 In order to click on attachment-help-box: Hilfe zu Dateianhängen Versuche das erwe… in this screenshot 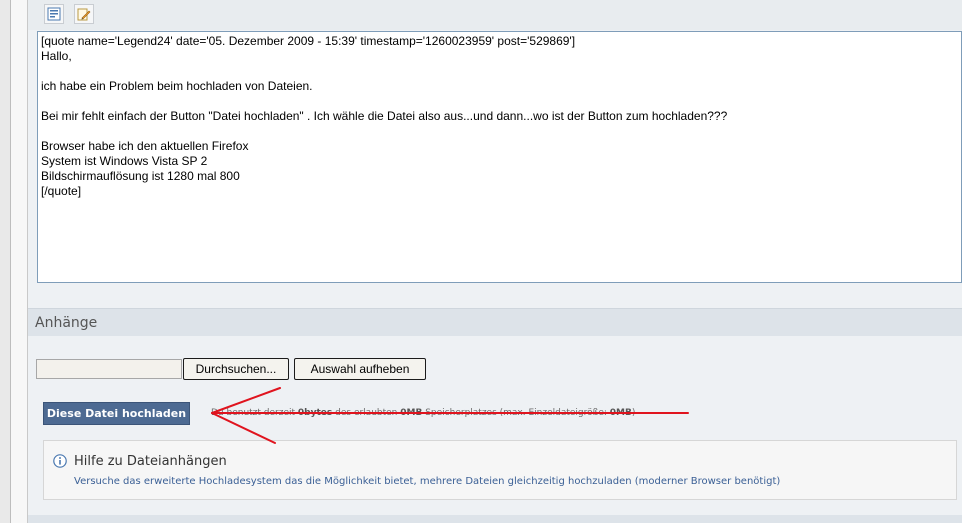, I will do `click(500, 470)`.